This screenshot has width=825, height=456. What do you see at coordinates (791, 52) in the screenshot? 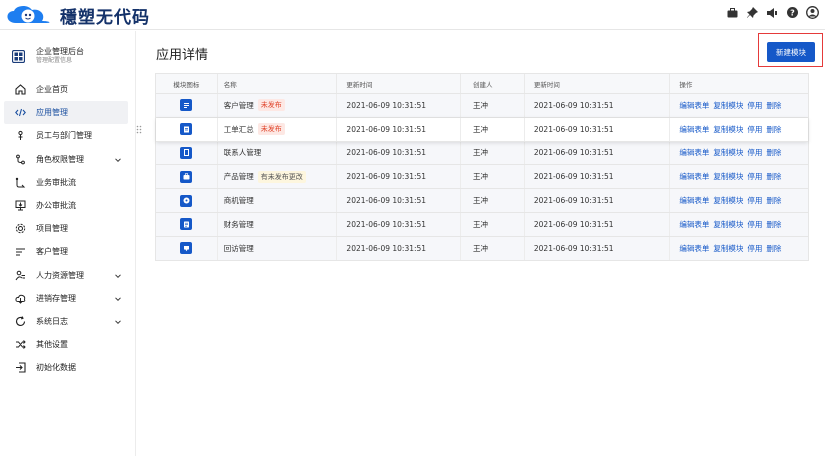
I see `new-module-button: 新建模块` at bounding box center [791, 52].